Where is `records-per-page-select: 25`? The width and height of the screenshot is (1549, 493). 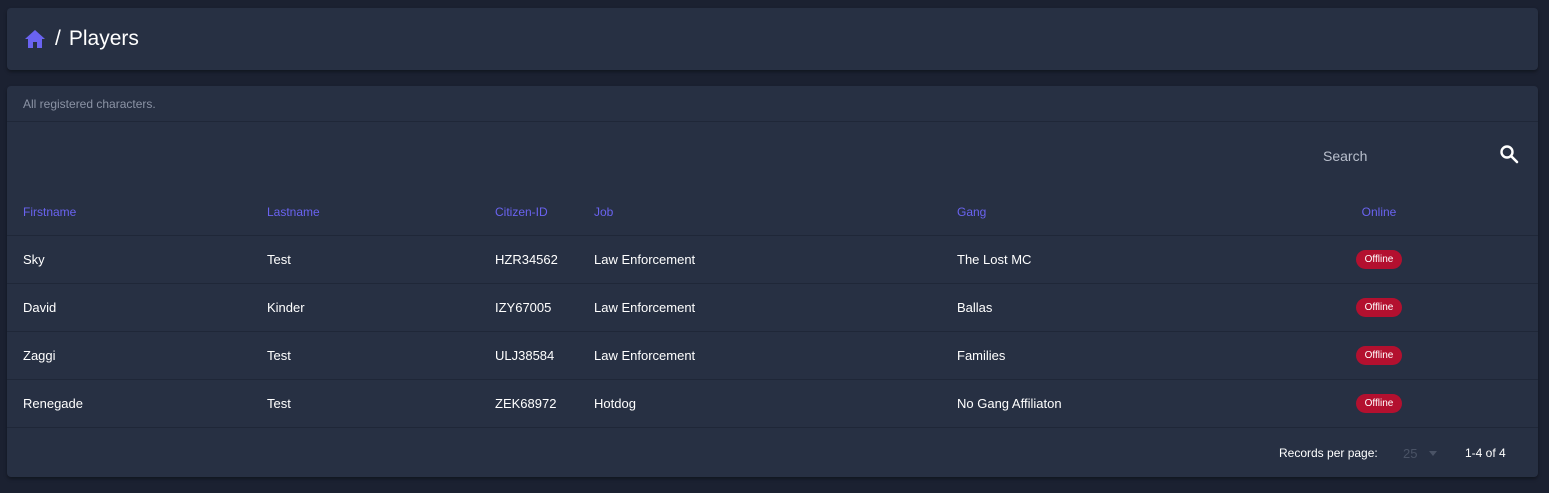 records-per-page-select: 25 is located at coordinates (1421, 454).